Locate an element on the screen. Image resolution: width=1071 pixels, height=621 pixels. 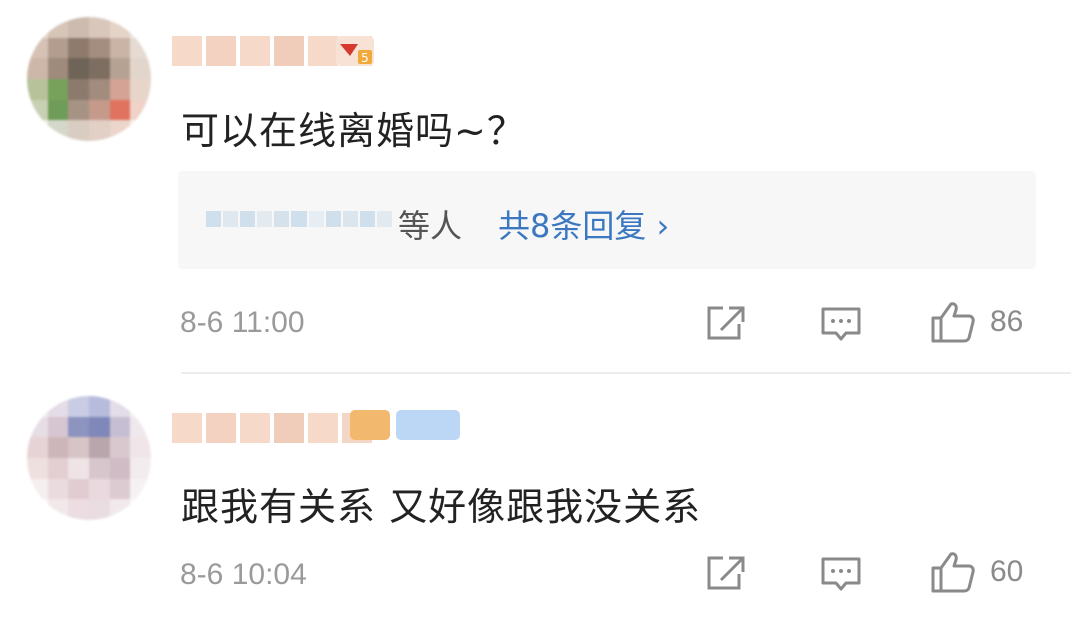
comment-text: 跟我有关系 又好像跟我没关系 is located at coordinates (441, 507).